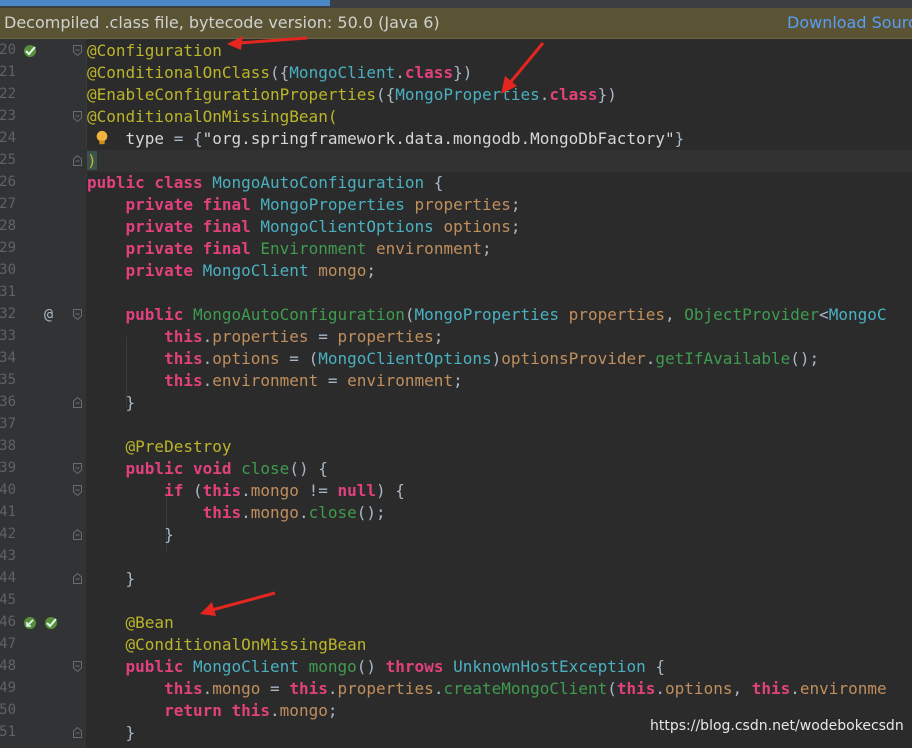 The width and height of the screenshot is (912, 748). I want to click on code-text: @ConditionalOnMissingBean, so click(246, 644).